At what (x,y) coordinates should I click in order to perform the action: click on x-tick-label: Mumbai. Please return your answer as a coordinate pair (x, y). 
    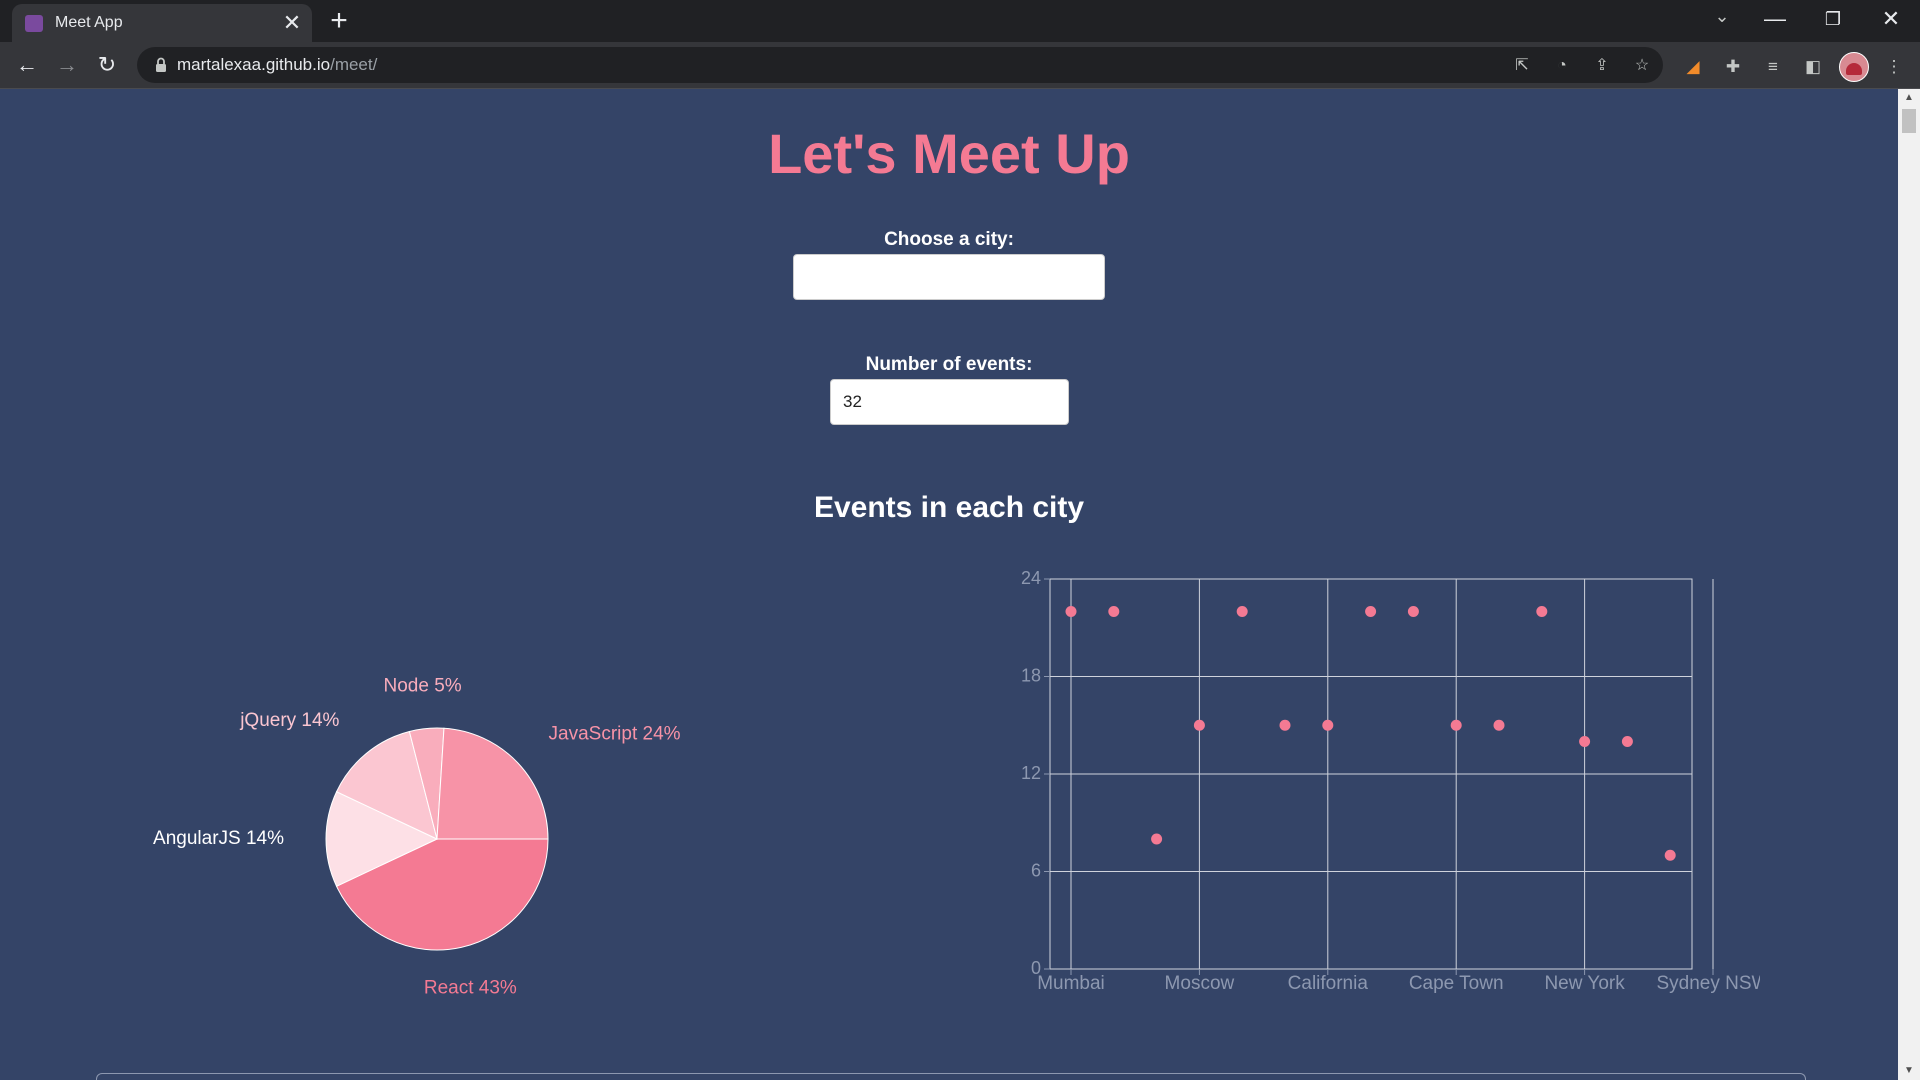
    Looking at the image, I should click on (1071, 983).